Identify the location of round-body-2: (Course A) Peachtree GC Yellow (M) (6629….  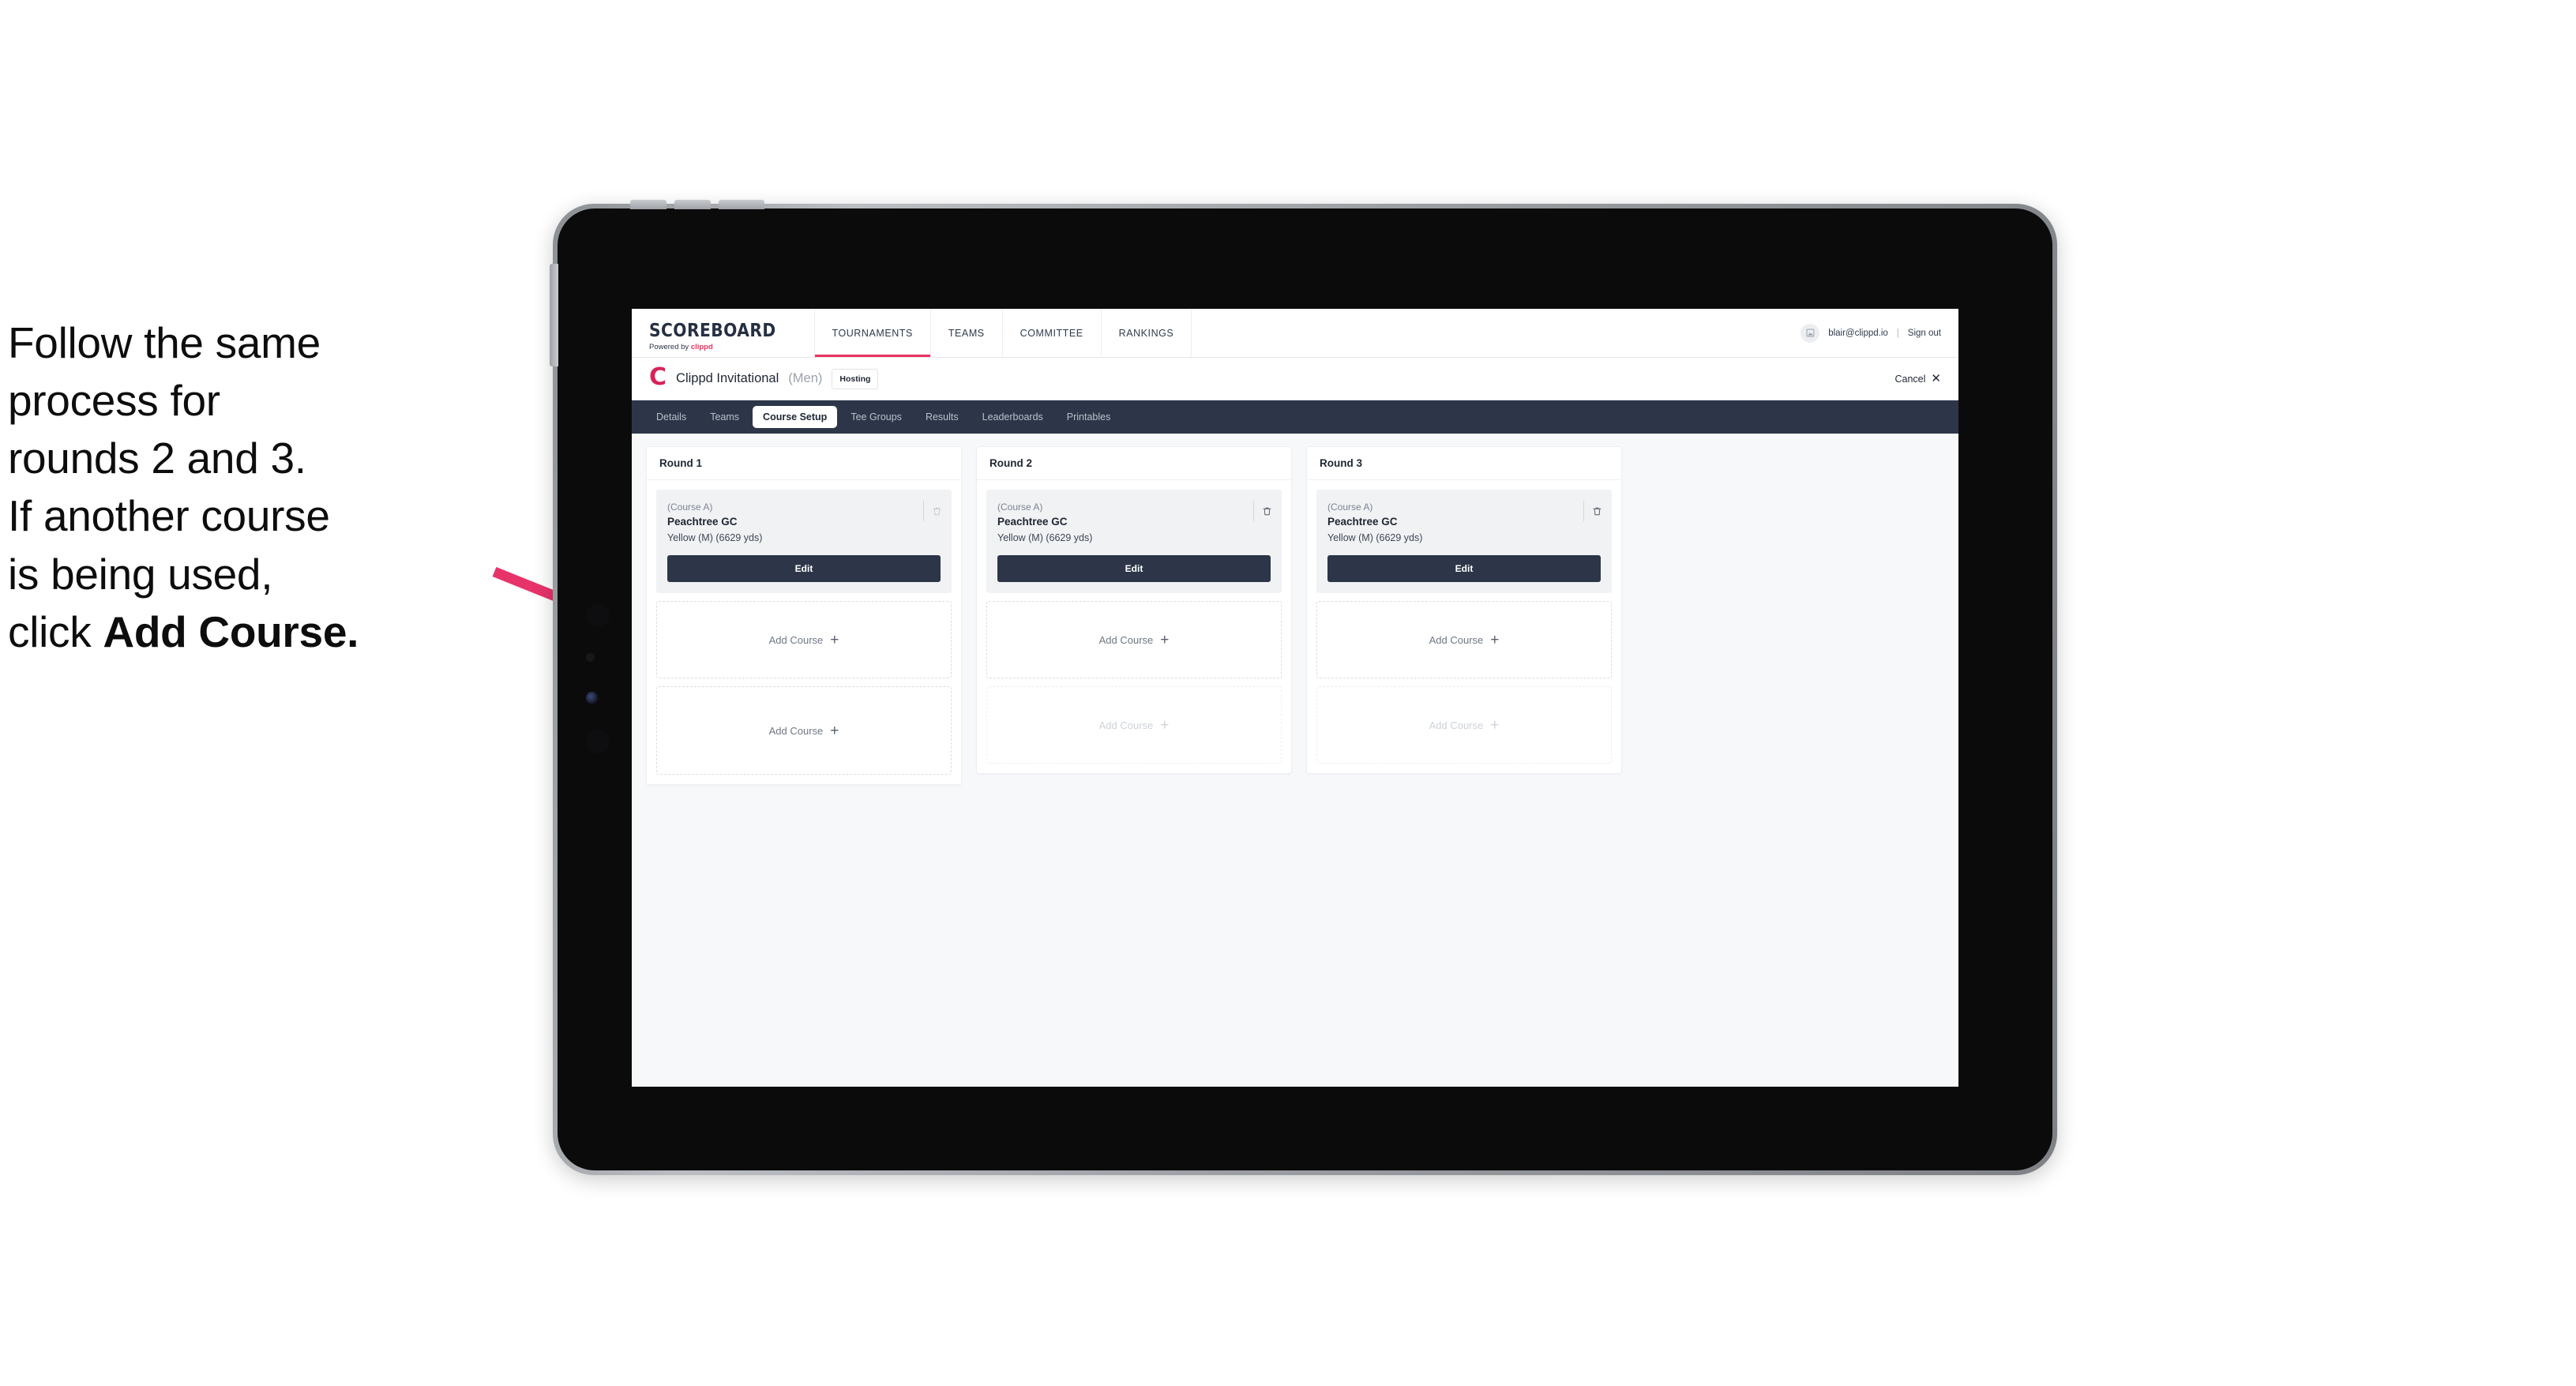
(1134, 626).